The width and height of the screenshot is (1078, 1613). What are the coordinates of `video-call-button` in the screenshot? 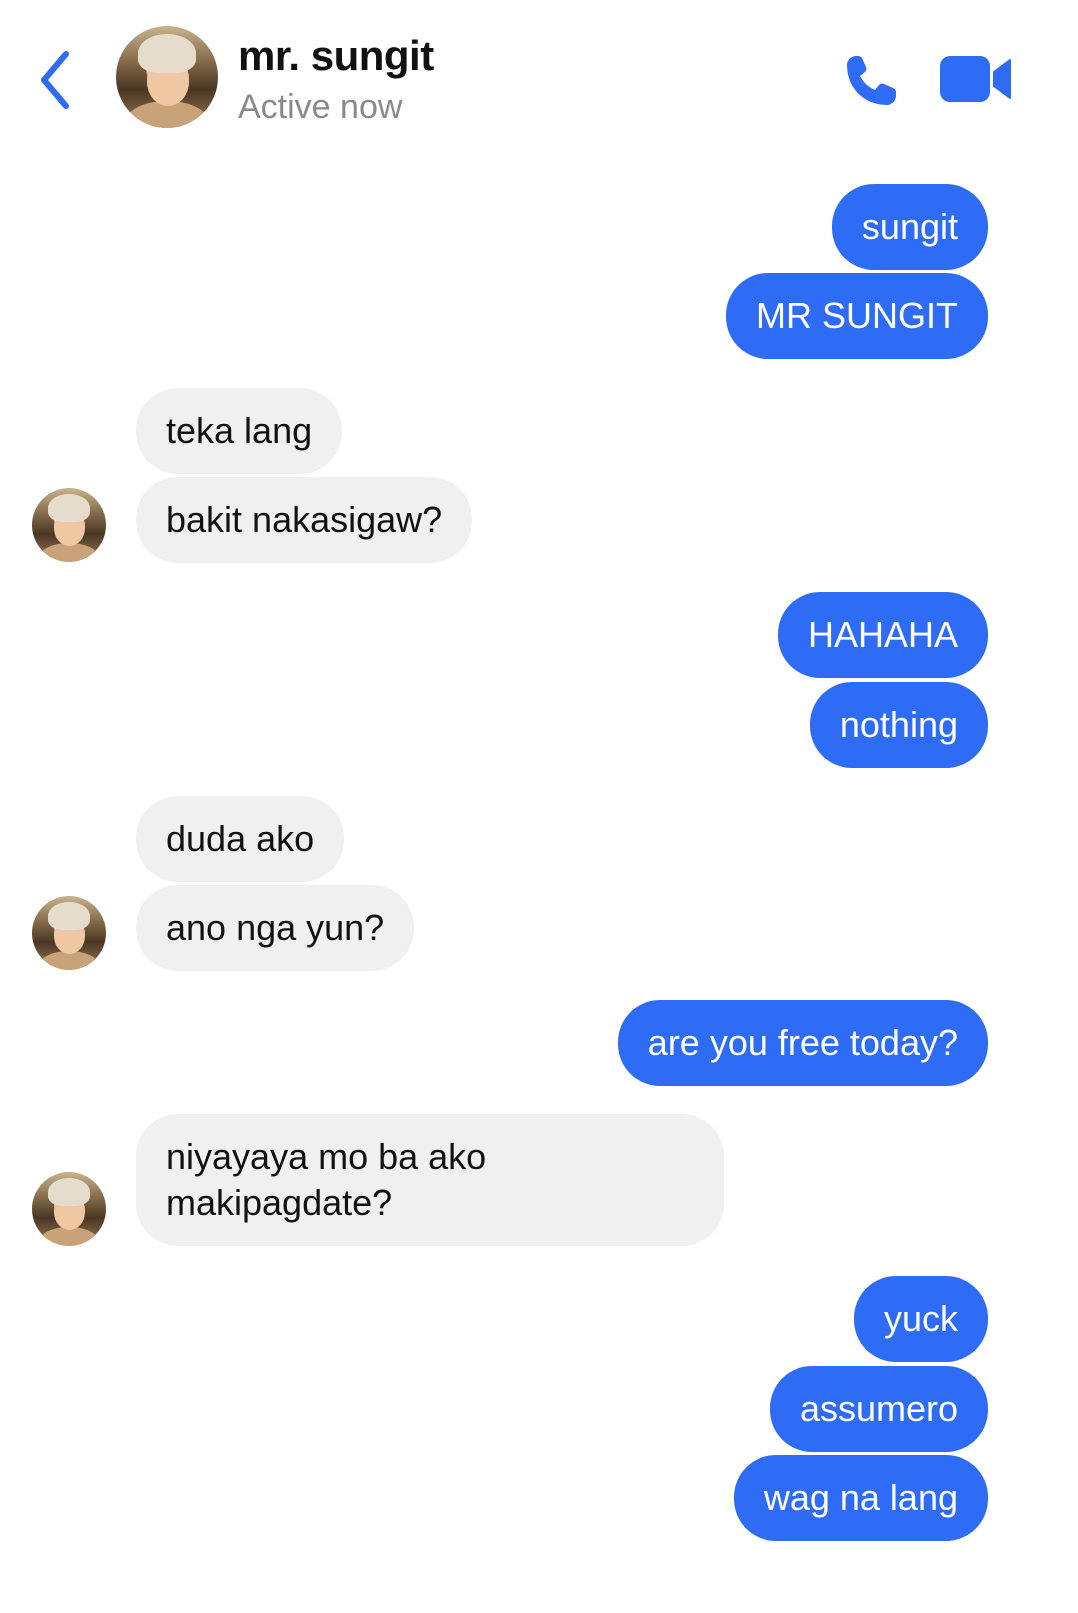 It's located at (976, 79).